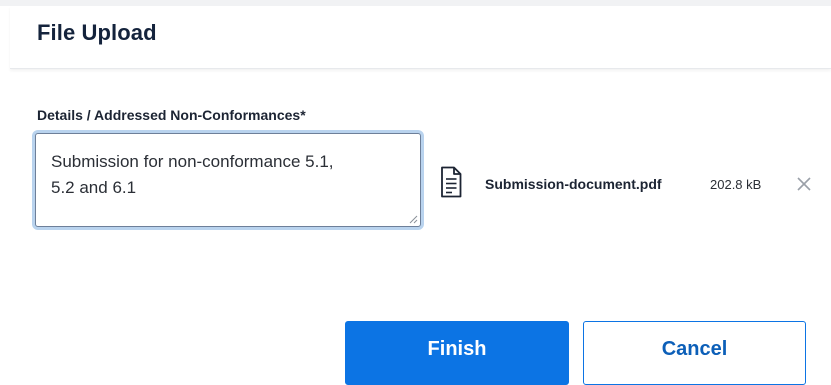 The image size is (831, 385). What do you see at coordinates (451, 182) in the screenshot?
I see `document-icon` at bounding box center [451, 182].